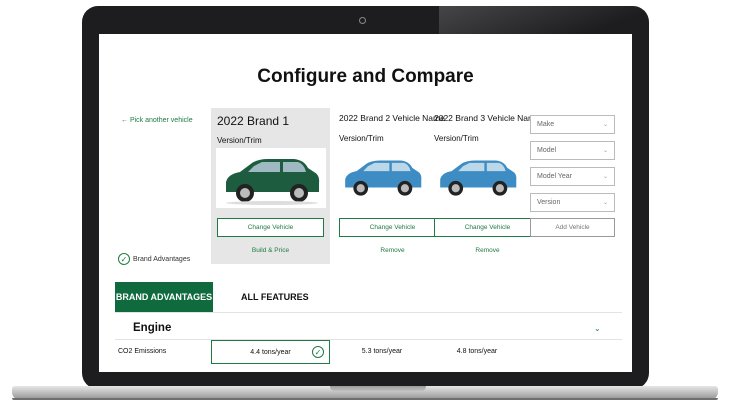  I want to click on section-title: Engine, so click(152, 328).